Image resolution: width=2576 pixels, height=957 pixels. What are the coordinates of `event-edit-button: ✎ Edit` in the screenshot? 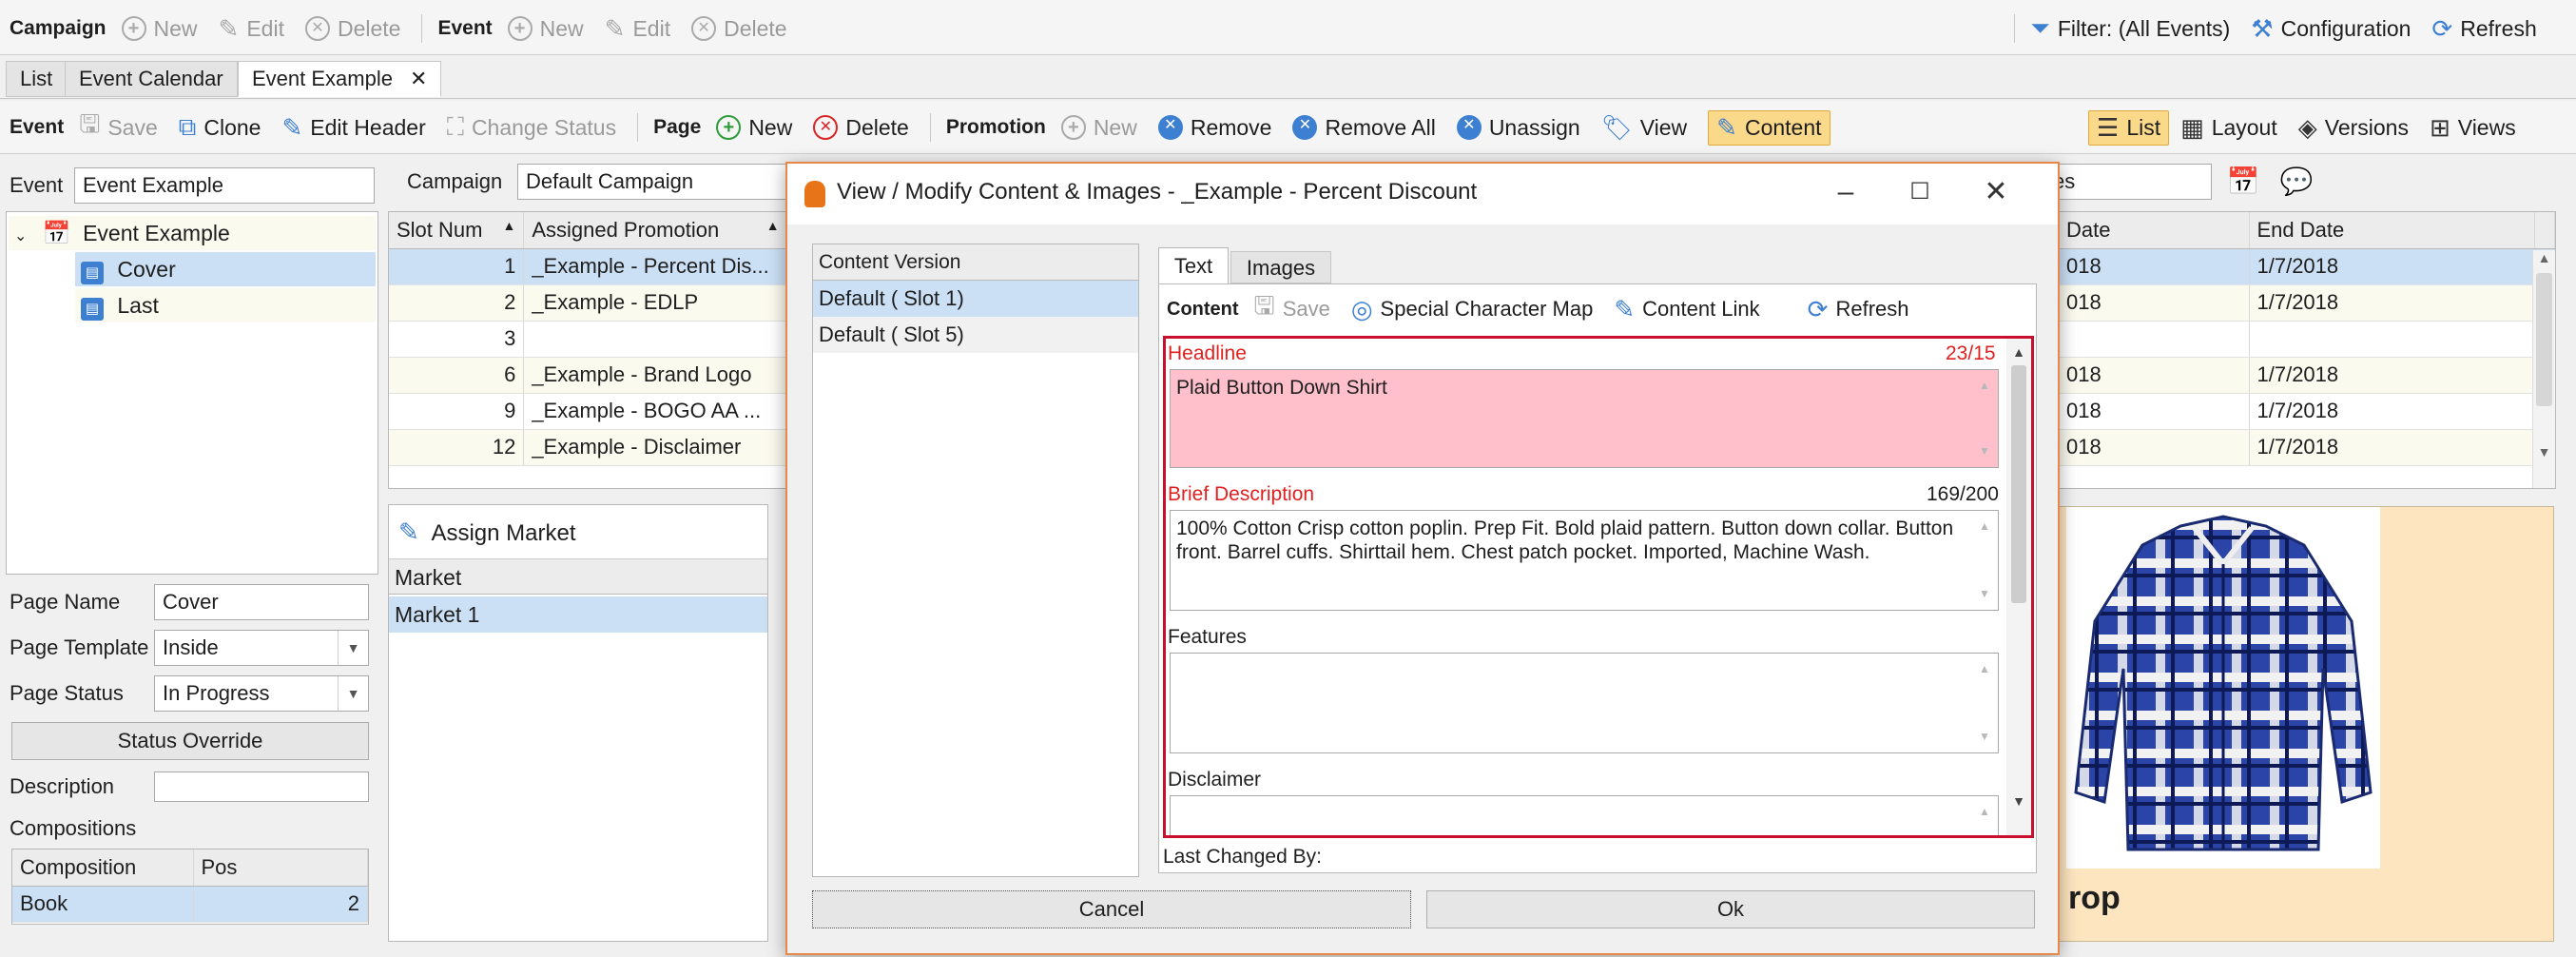 It's located at (637, 29).